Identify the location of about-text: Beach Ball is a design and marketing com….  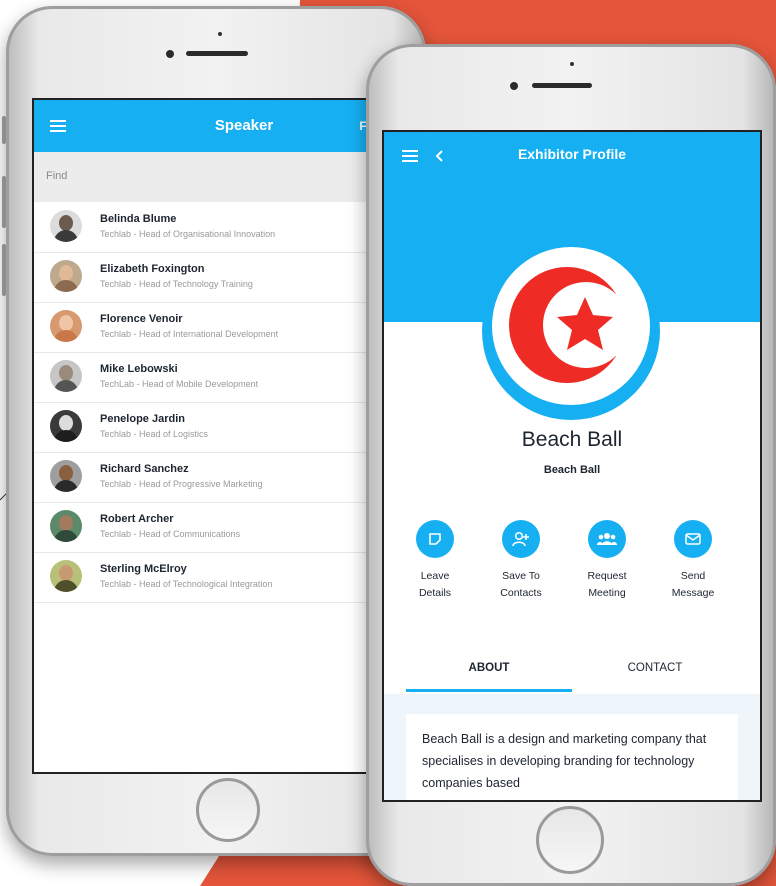
(564, 761).